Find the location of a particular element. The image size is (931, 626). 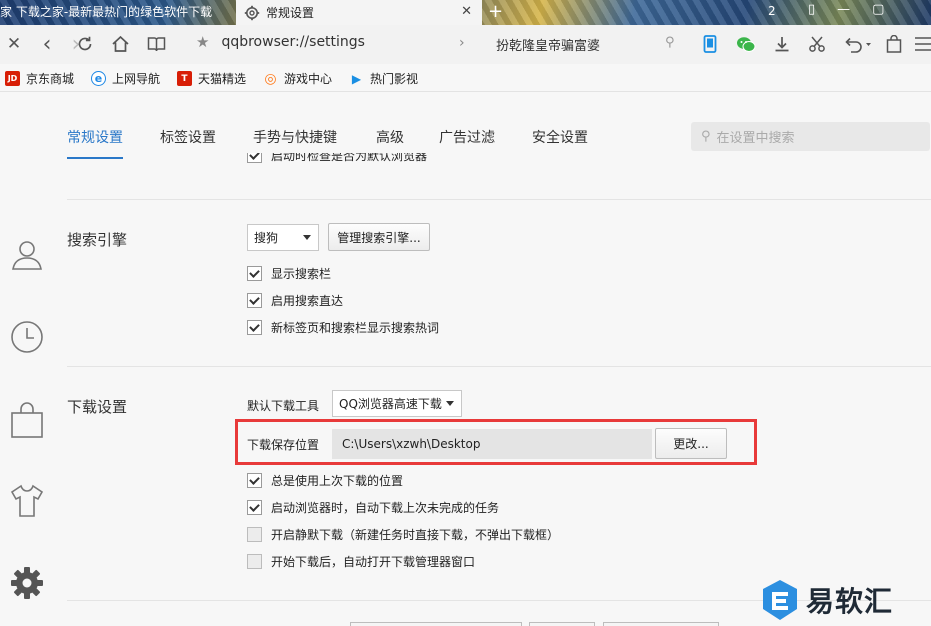

tmall-icon: T is located at coordinates (184, 78).